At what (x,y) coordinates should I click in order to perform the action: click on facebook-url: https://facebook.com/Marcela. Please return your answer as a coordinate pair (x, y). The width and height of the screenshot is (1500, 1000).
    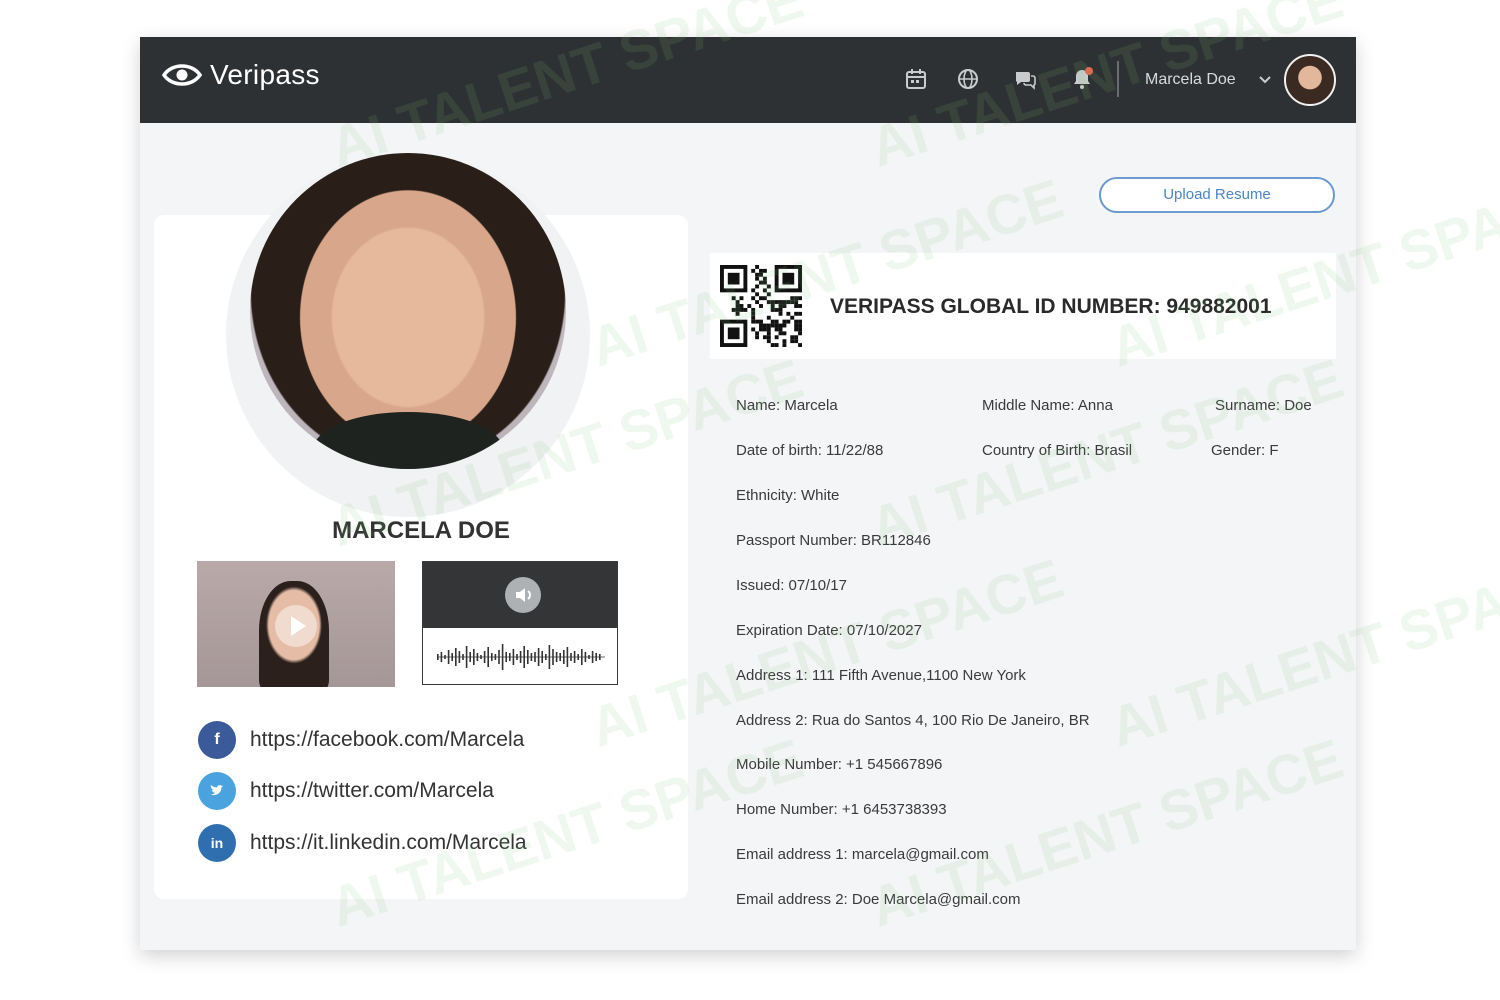
    Looking at the image, I should click on (387, 740).